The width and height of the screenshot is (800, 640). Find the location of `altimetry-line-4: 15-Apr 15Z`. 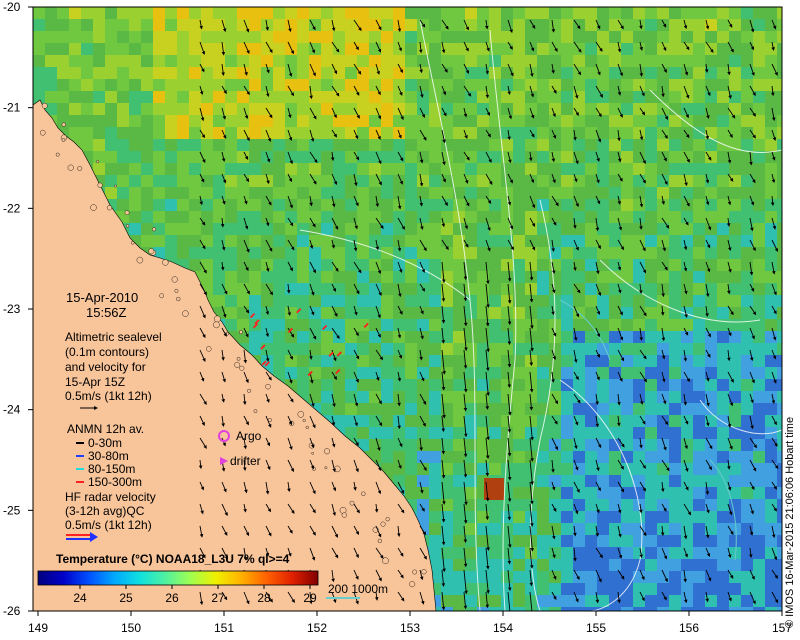

altimetry-line-4: 15-Apr 15Z is located at coordinates (95, 382).